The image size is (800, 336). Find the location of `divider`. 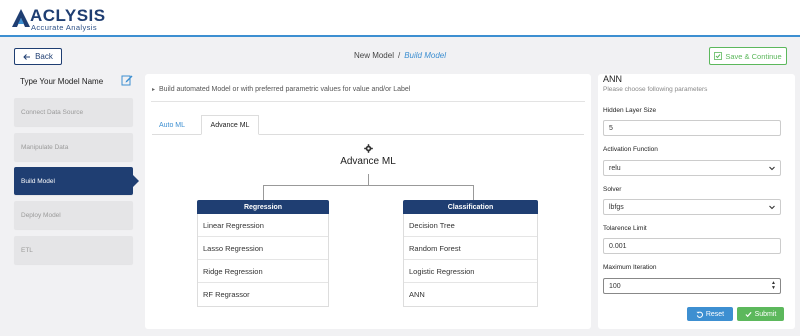

divider is located at coordinates (368, 101).